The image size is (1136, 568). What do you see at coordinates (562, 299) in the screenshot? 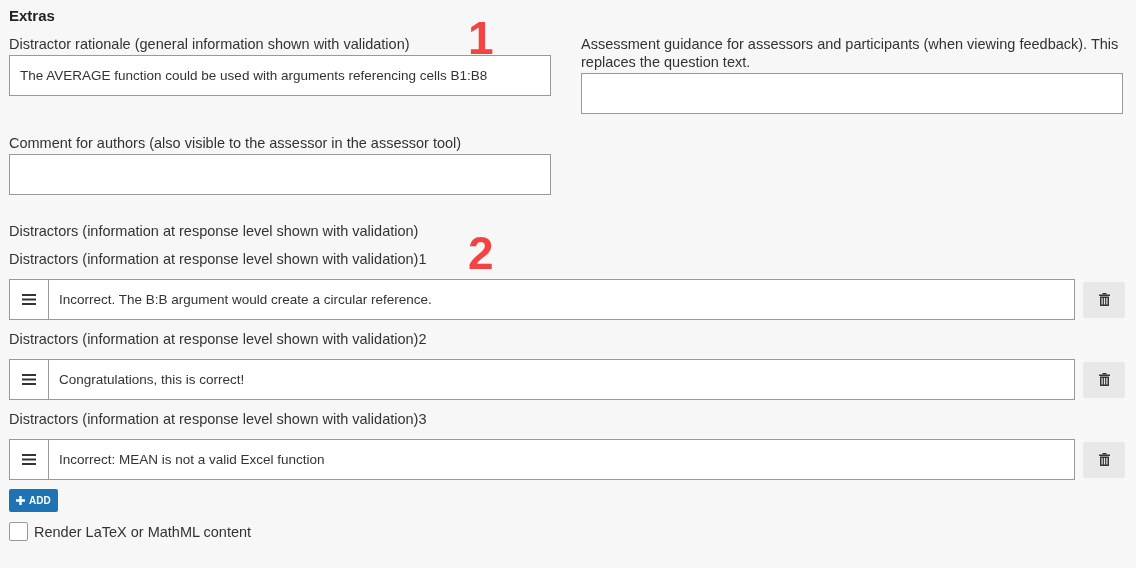
I see `distractor-field: Incorrect. The B:B argument would create a circular reference.` at bounding box center [562, 299].